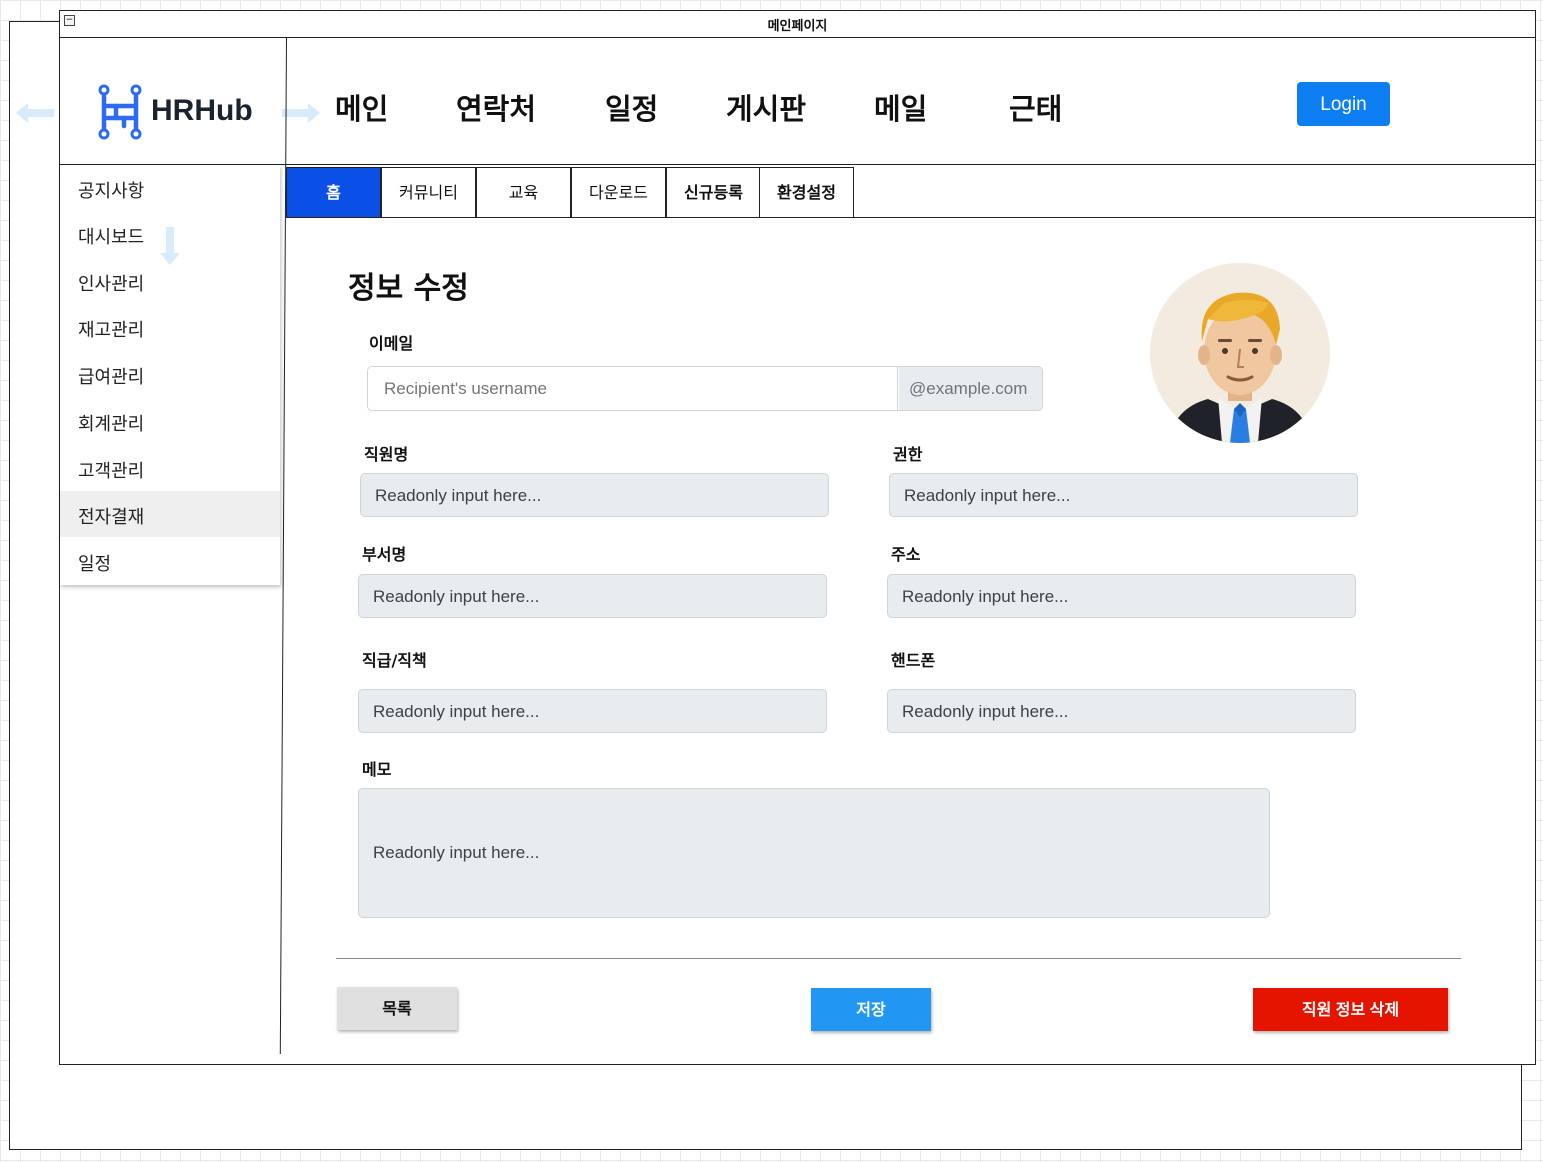  I want to click on email-input-group: @example.com, so click(705, 388).